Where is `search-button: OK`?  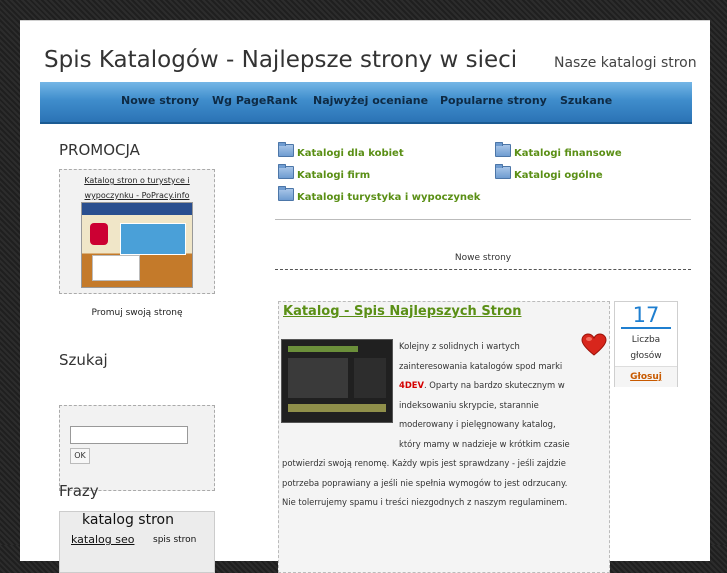 search-button: OK is located at coordinates (80, 456).